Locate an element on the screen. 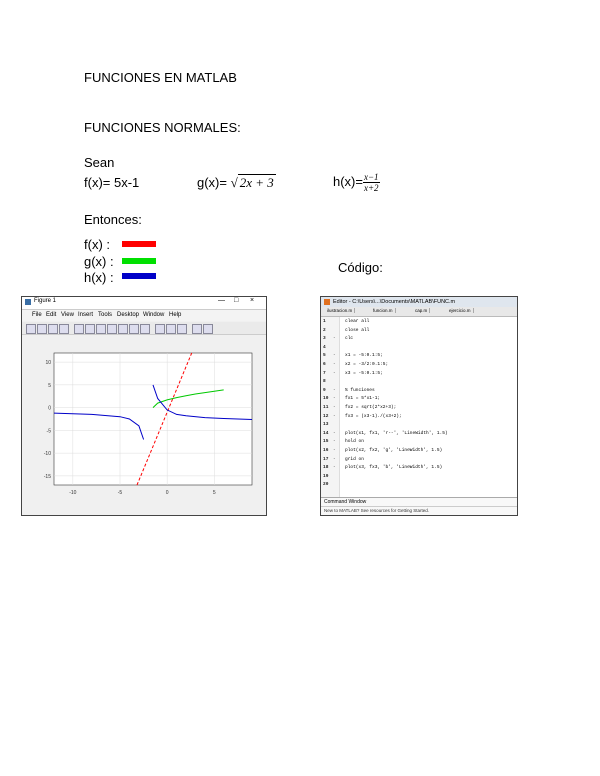 The width and height of the screenshot is (600, 776). link-icon is located at coordinates (160, 329).